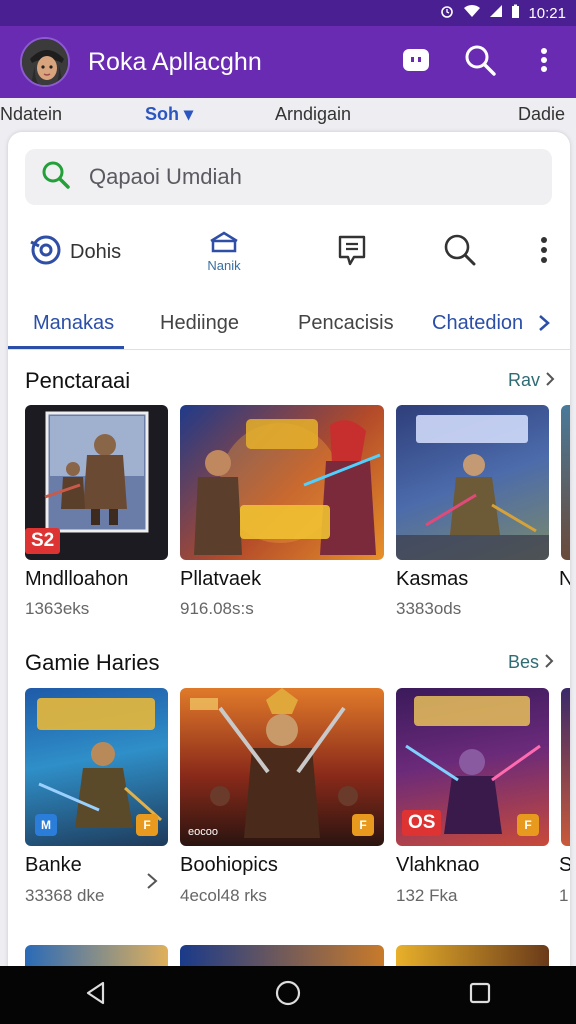 The image size is (576, 1024). I want to click on app-store-icon: M, so click(46, 825).